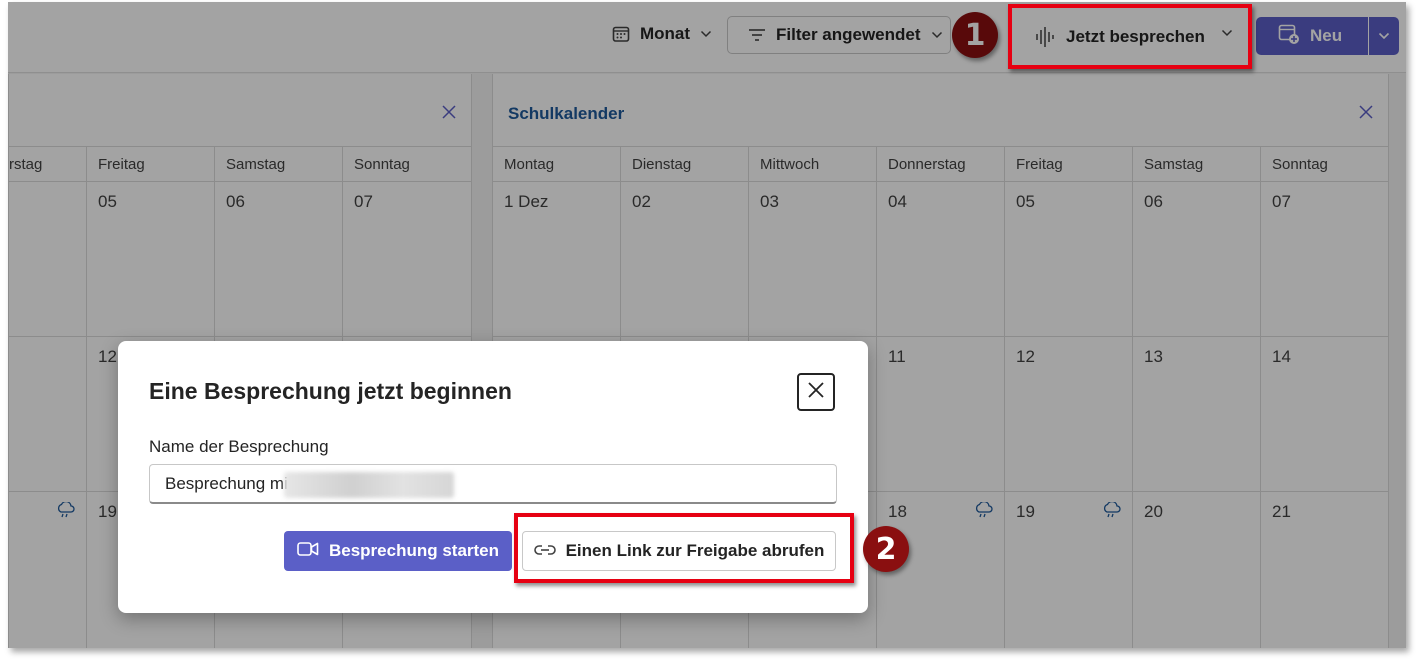  Describe the element at coordinates (239, 446) in the screenshot. I see `meeting-name-label: Name der Besprechung` at that location.